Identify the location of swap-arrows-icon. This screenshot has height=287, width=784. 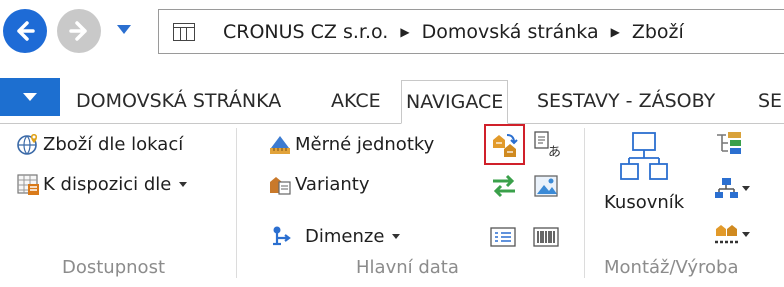
(504, 186).